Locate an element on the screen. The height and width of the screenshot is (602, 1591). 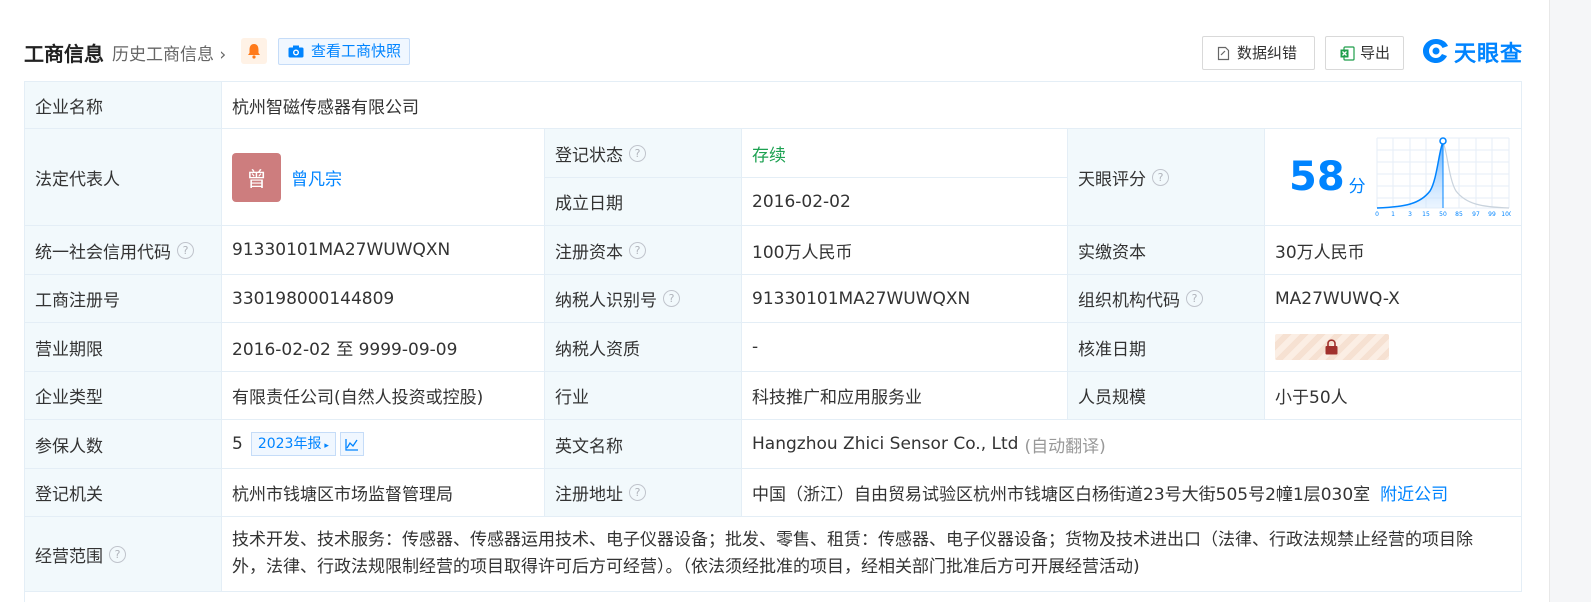
export-button: 导出 is located at coordinates (1364, 53).